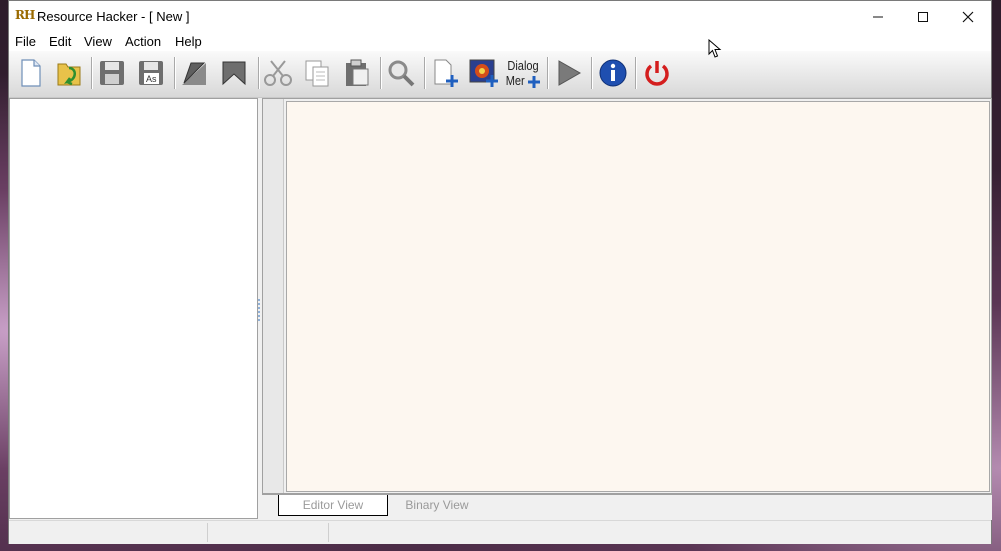  I want to click on app-logo-icon: RH, so click(25, 15).